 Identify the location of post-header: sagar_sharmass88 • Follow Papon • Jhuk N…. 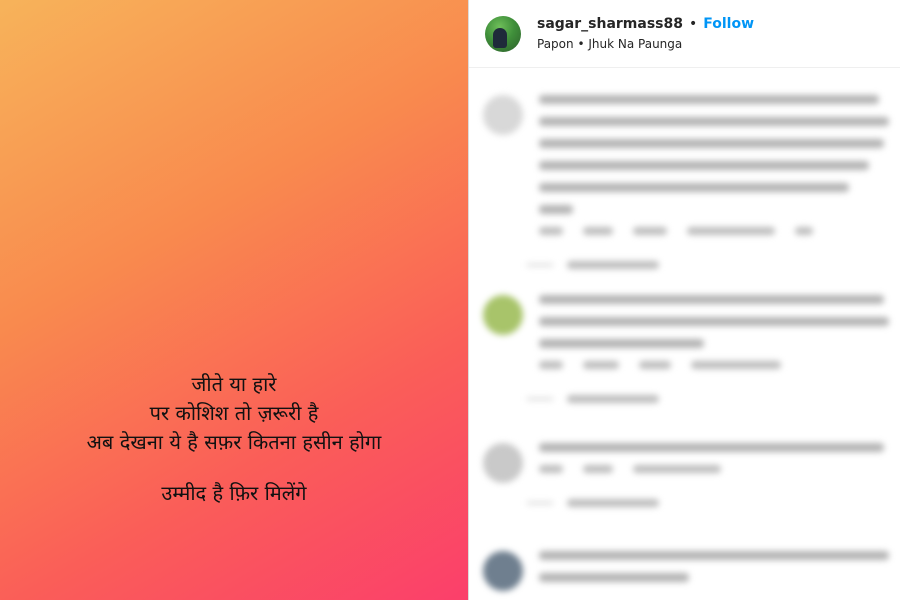
(684, 34).